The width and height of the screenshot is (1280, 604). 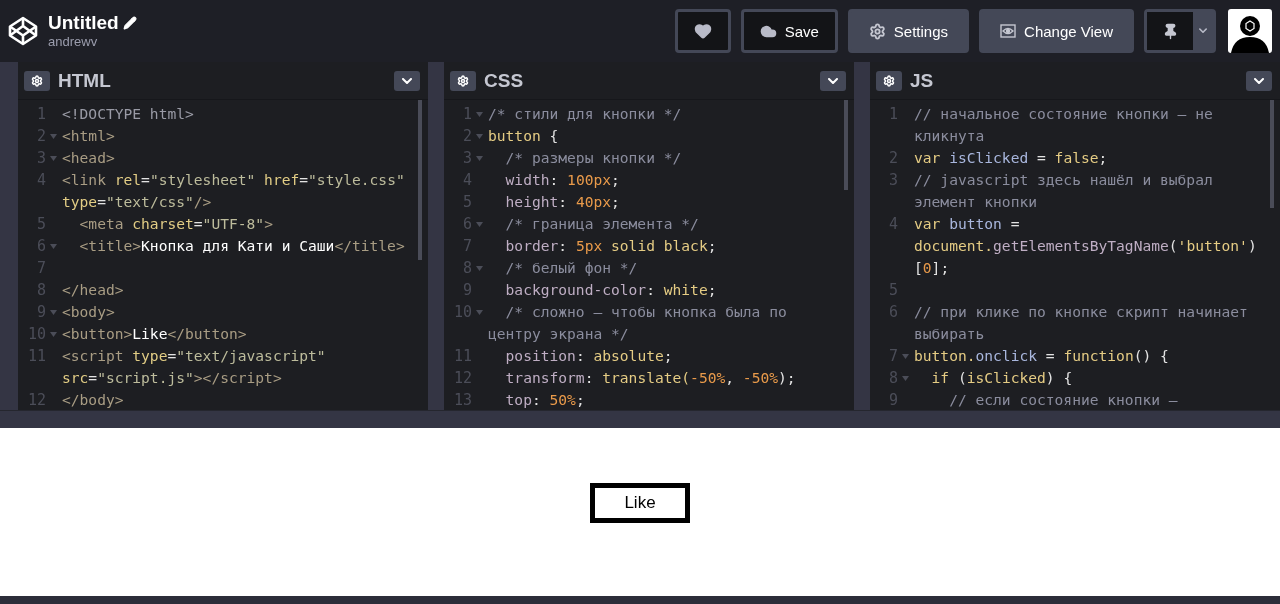 I want to click on code-line: /* размеры кнопки */, so click(x=593, y=158).